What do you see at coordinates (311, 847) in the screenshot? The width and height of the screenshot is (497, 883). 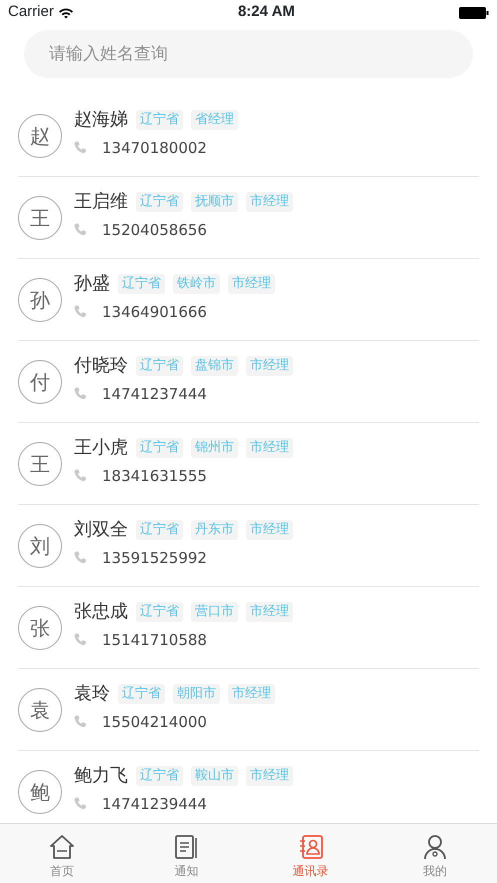 I see `contact-book-icon` at bounding box center [311, 847].